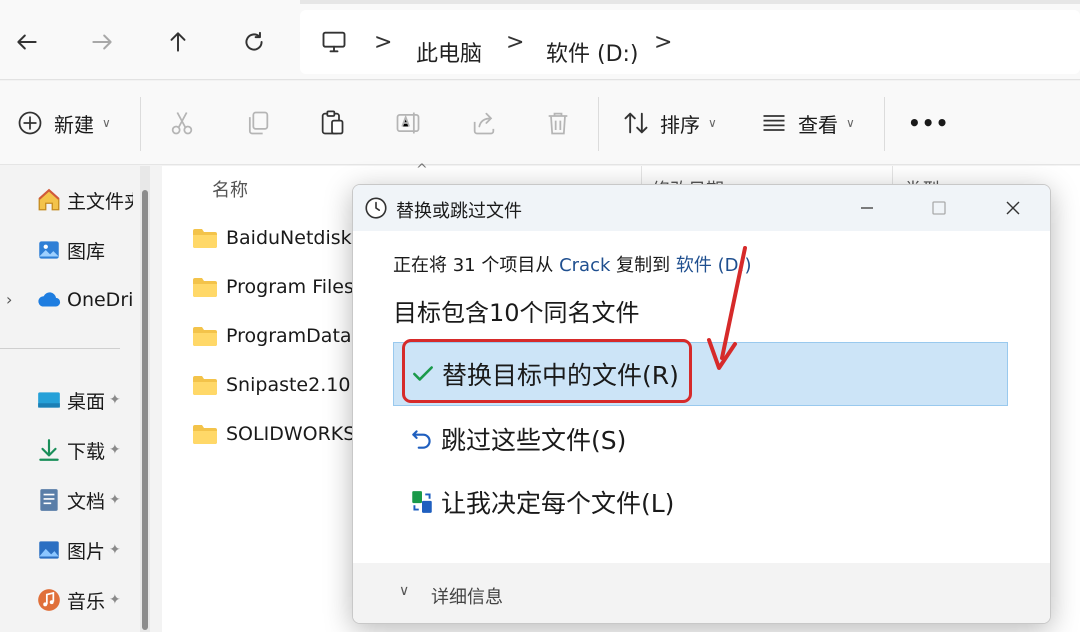 This screenshot has height=632, width=1080. I want to click on command-bar: 新建 ∨ 排序 ∨ 查看 ∨ •••, so click(540, 123).